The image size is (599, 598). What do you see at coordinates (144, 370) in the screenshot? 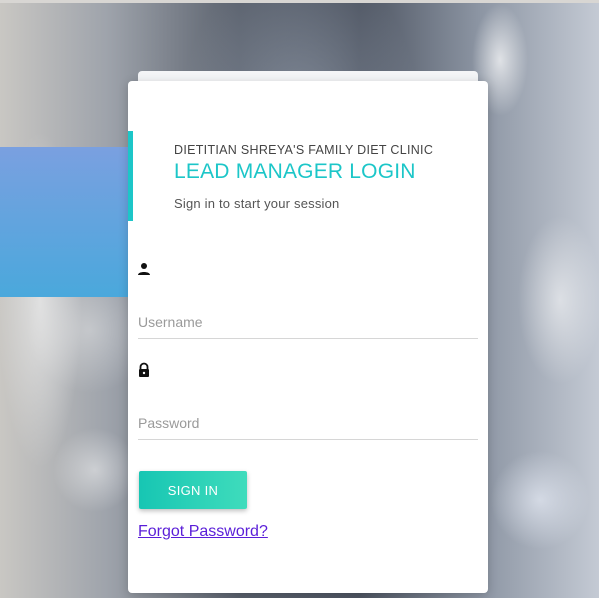
I see `lock-icon` at bounding box center [144, 370].